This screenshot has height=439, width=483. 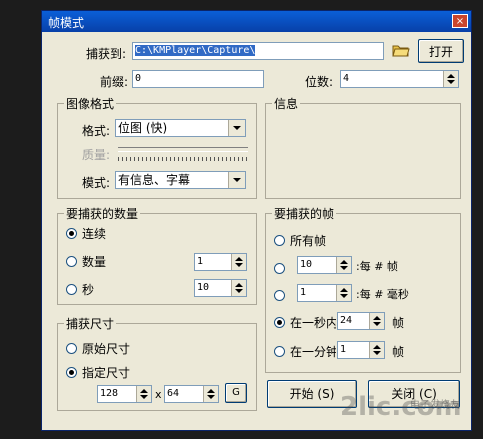 What do you see at coordinates (96, 183) in the screenshot?
I see `mode-label: 模式:` at bounding box center [96, 183].